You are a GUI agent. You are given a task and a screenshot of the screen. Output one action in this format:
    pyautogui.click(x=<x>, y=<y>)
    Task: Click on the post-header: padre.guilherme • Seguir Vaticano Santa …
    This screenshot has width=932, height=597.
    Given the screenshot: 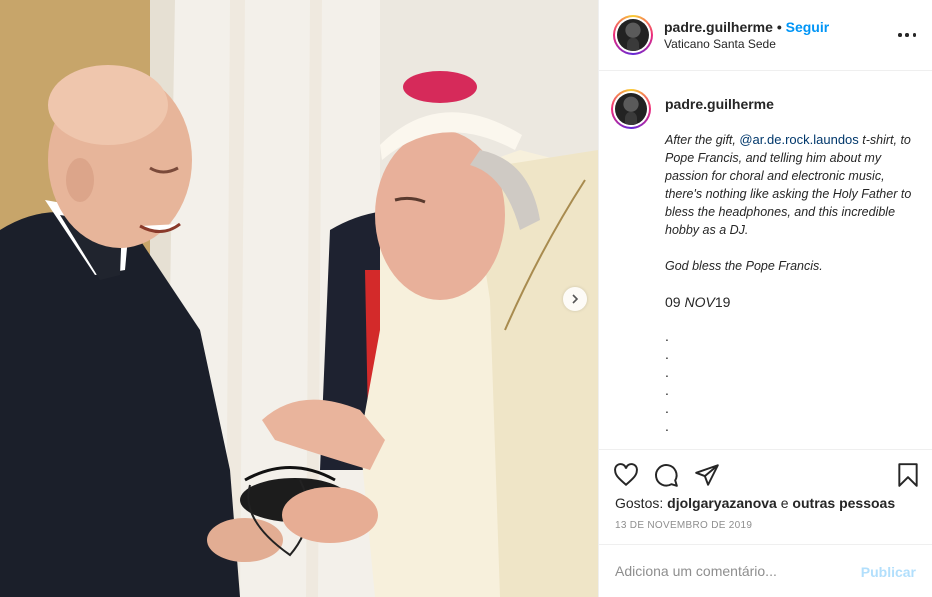 What is the action you would take?
    pyautogui.click(x=765, y=35)
    